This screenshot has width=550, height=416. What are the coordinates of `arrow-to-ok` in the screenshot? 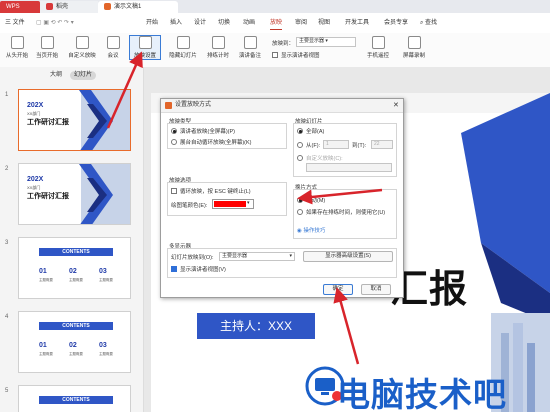 It's located at (346, 326).